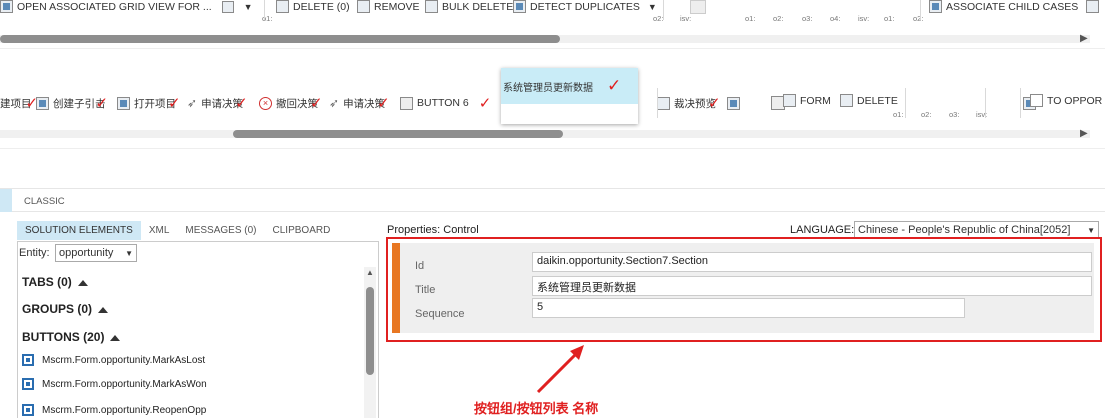 This screenshot has width=1105, height=418. Describe the element at coordinates (431, 6) in the screenshot. I see `bulk-delete-icon` at that location.